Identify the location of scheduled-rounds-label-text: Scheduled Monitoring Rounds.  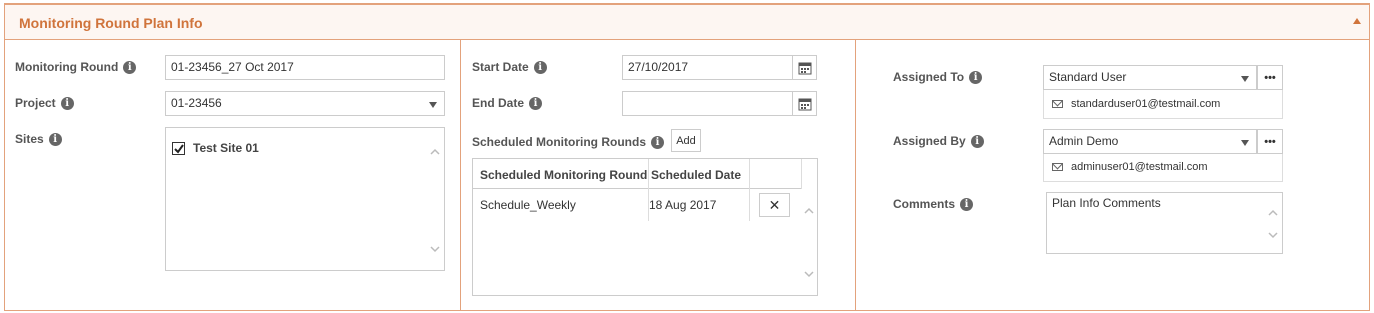
(559, 142).